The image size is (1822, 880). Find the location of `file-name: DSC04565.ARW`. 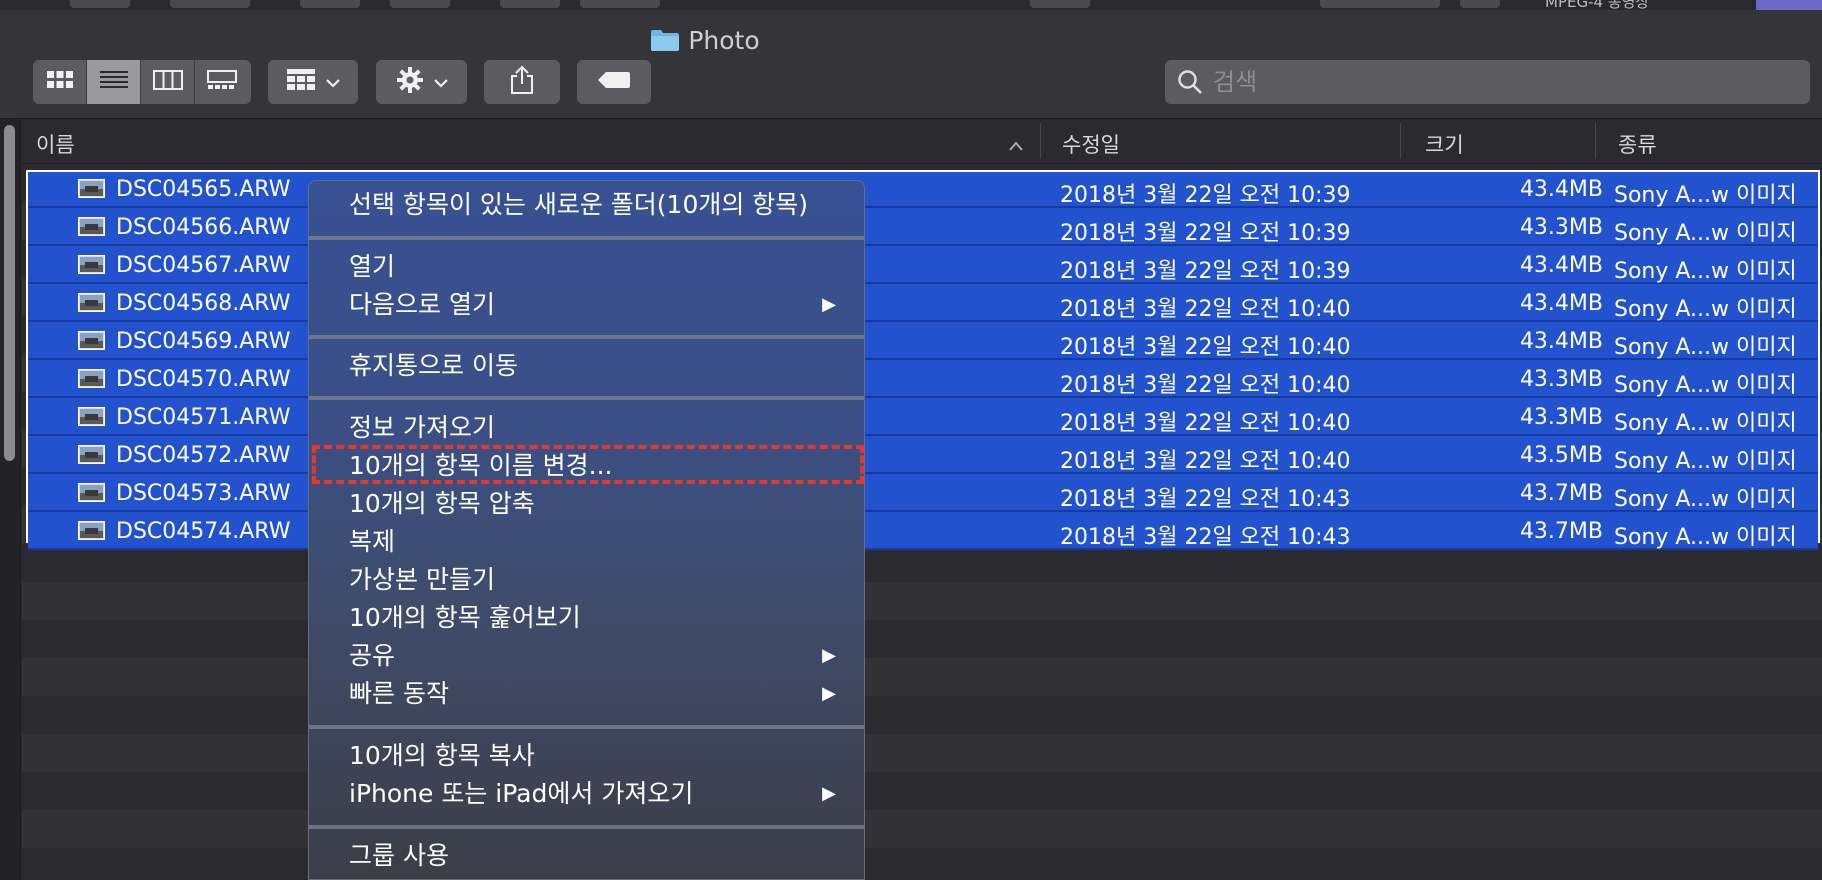

file-name: DSC04565.ARW is located at coordinates (203, 189).